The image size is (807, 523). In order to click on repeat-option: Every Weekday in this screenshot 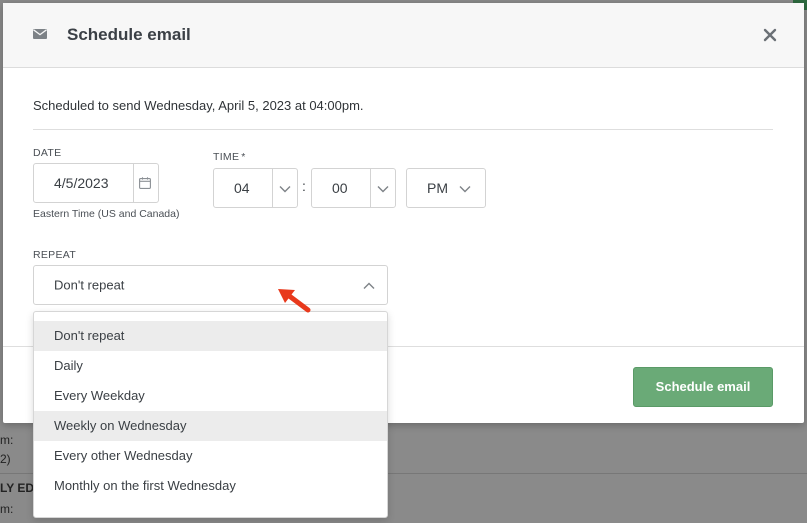, I will do `click(210, 396)`.